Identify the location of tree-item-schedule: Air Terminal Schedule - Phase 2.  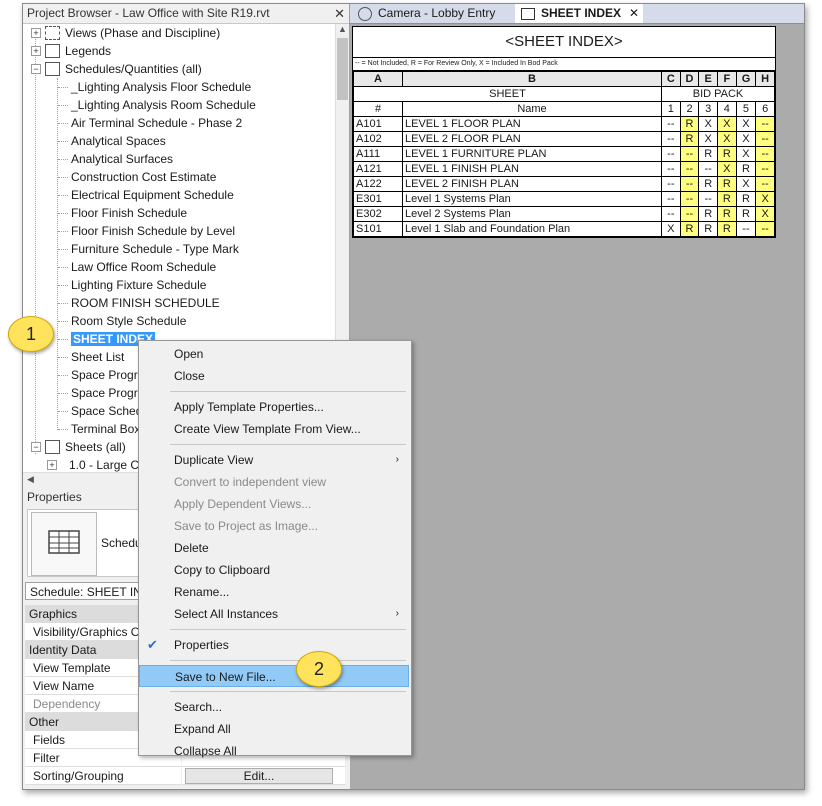
(156, 123).